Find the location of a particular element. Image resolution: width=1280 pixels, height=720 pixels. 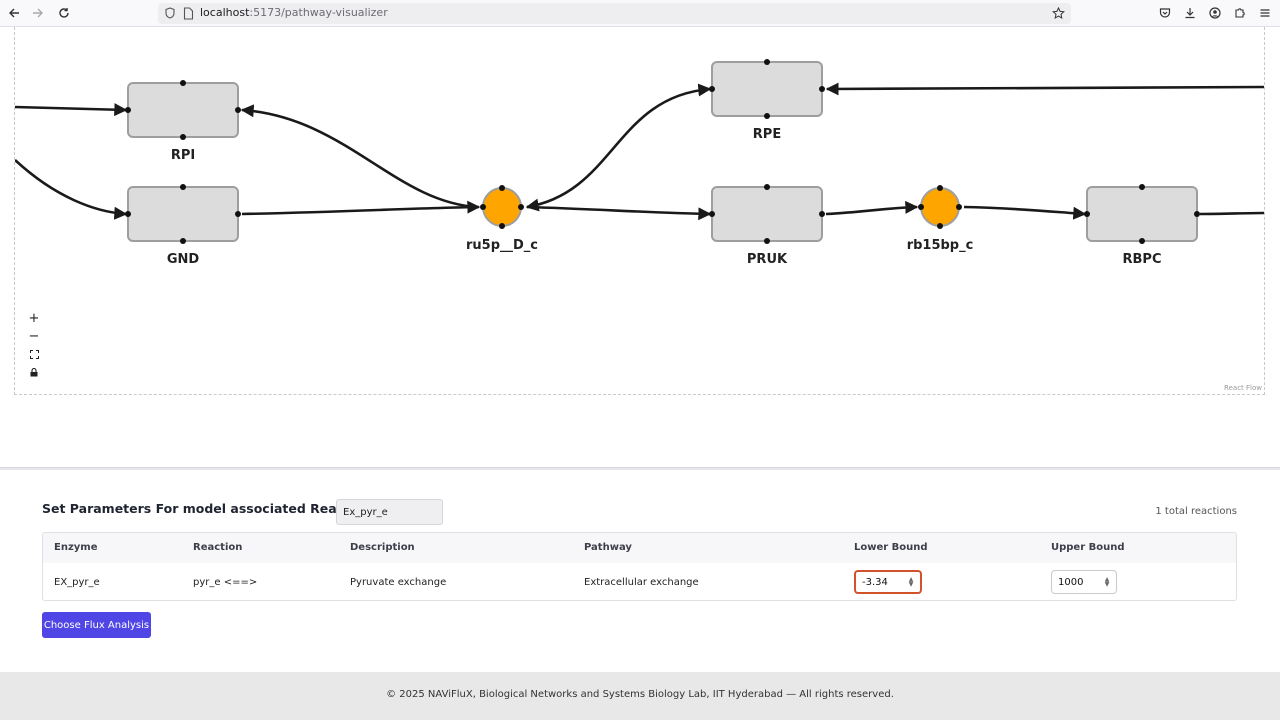

arrow-left-icon is located at coordinates (14, 13).